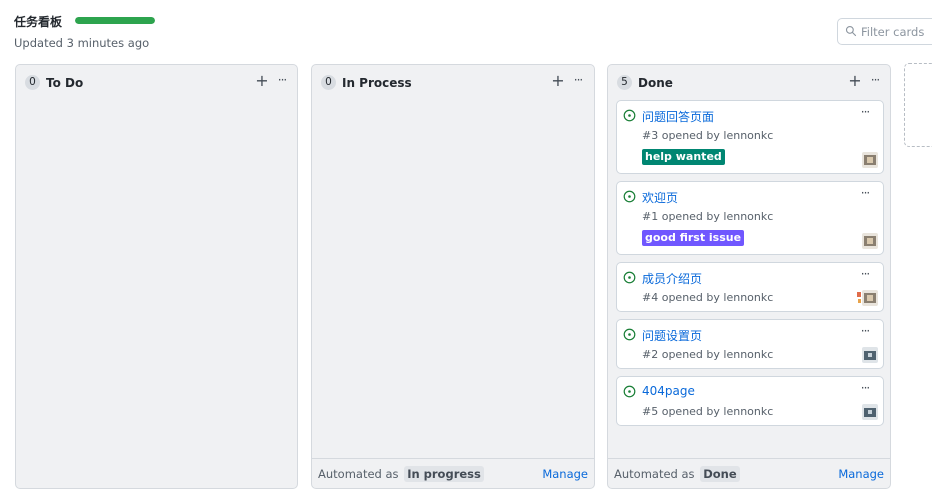  I want to click on board-header: 任务看板 Updated 3 minutes ago, so click(466, 31).